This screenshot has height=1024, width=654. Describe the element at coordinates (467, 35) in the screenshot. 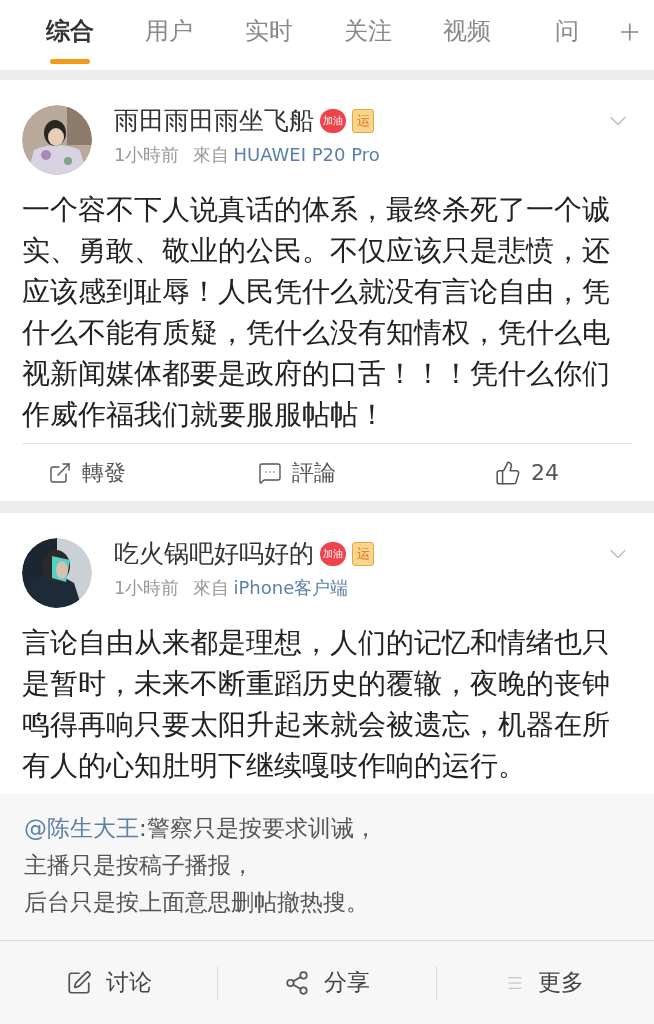

I see `tab: 视频` at that location.